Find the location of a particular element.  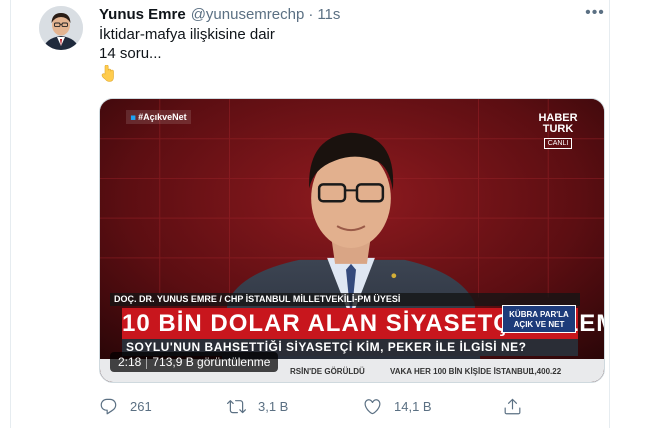

backhand-index-pointing-down-icon is located at coordinates (107, 73).